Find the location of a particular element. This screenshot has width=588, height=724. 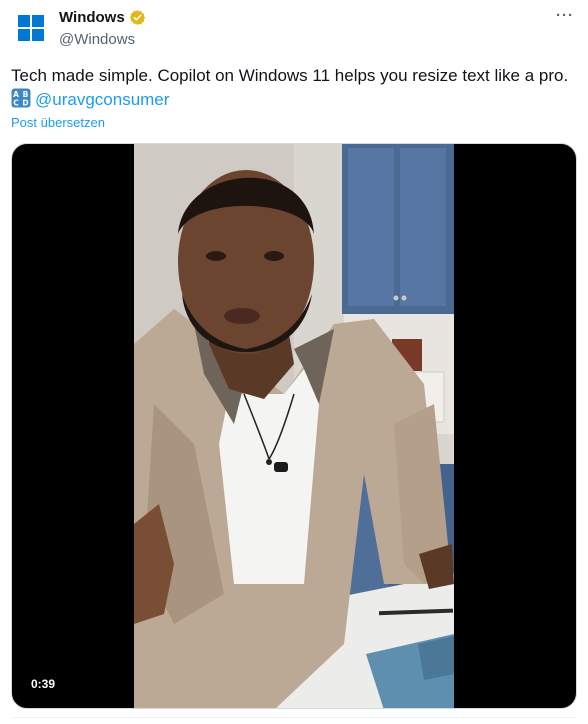

svg-text: C is located at coordinates (16, 103).